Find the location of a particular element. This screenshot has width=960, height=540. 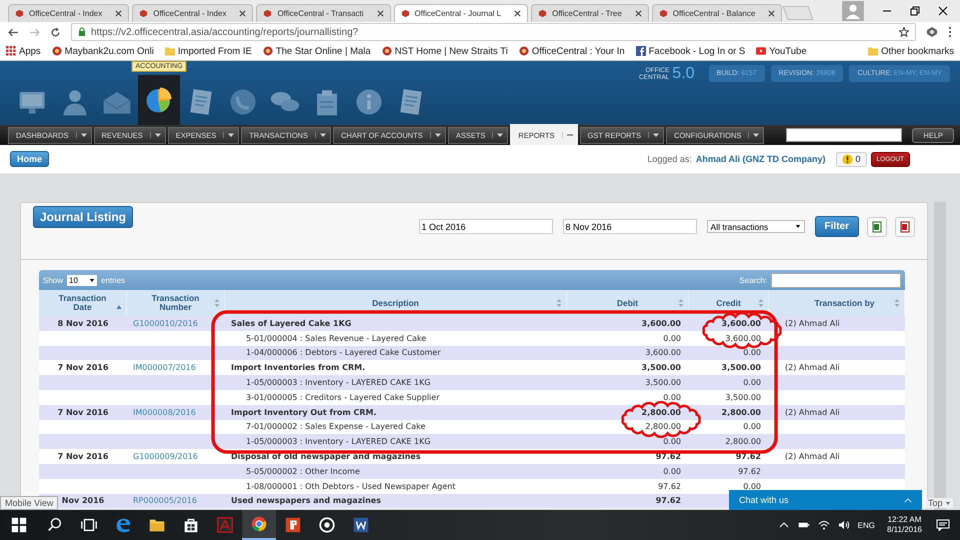

extension-icon is located at coordinates (932, 32).